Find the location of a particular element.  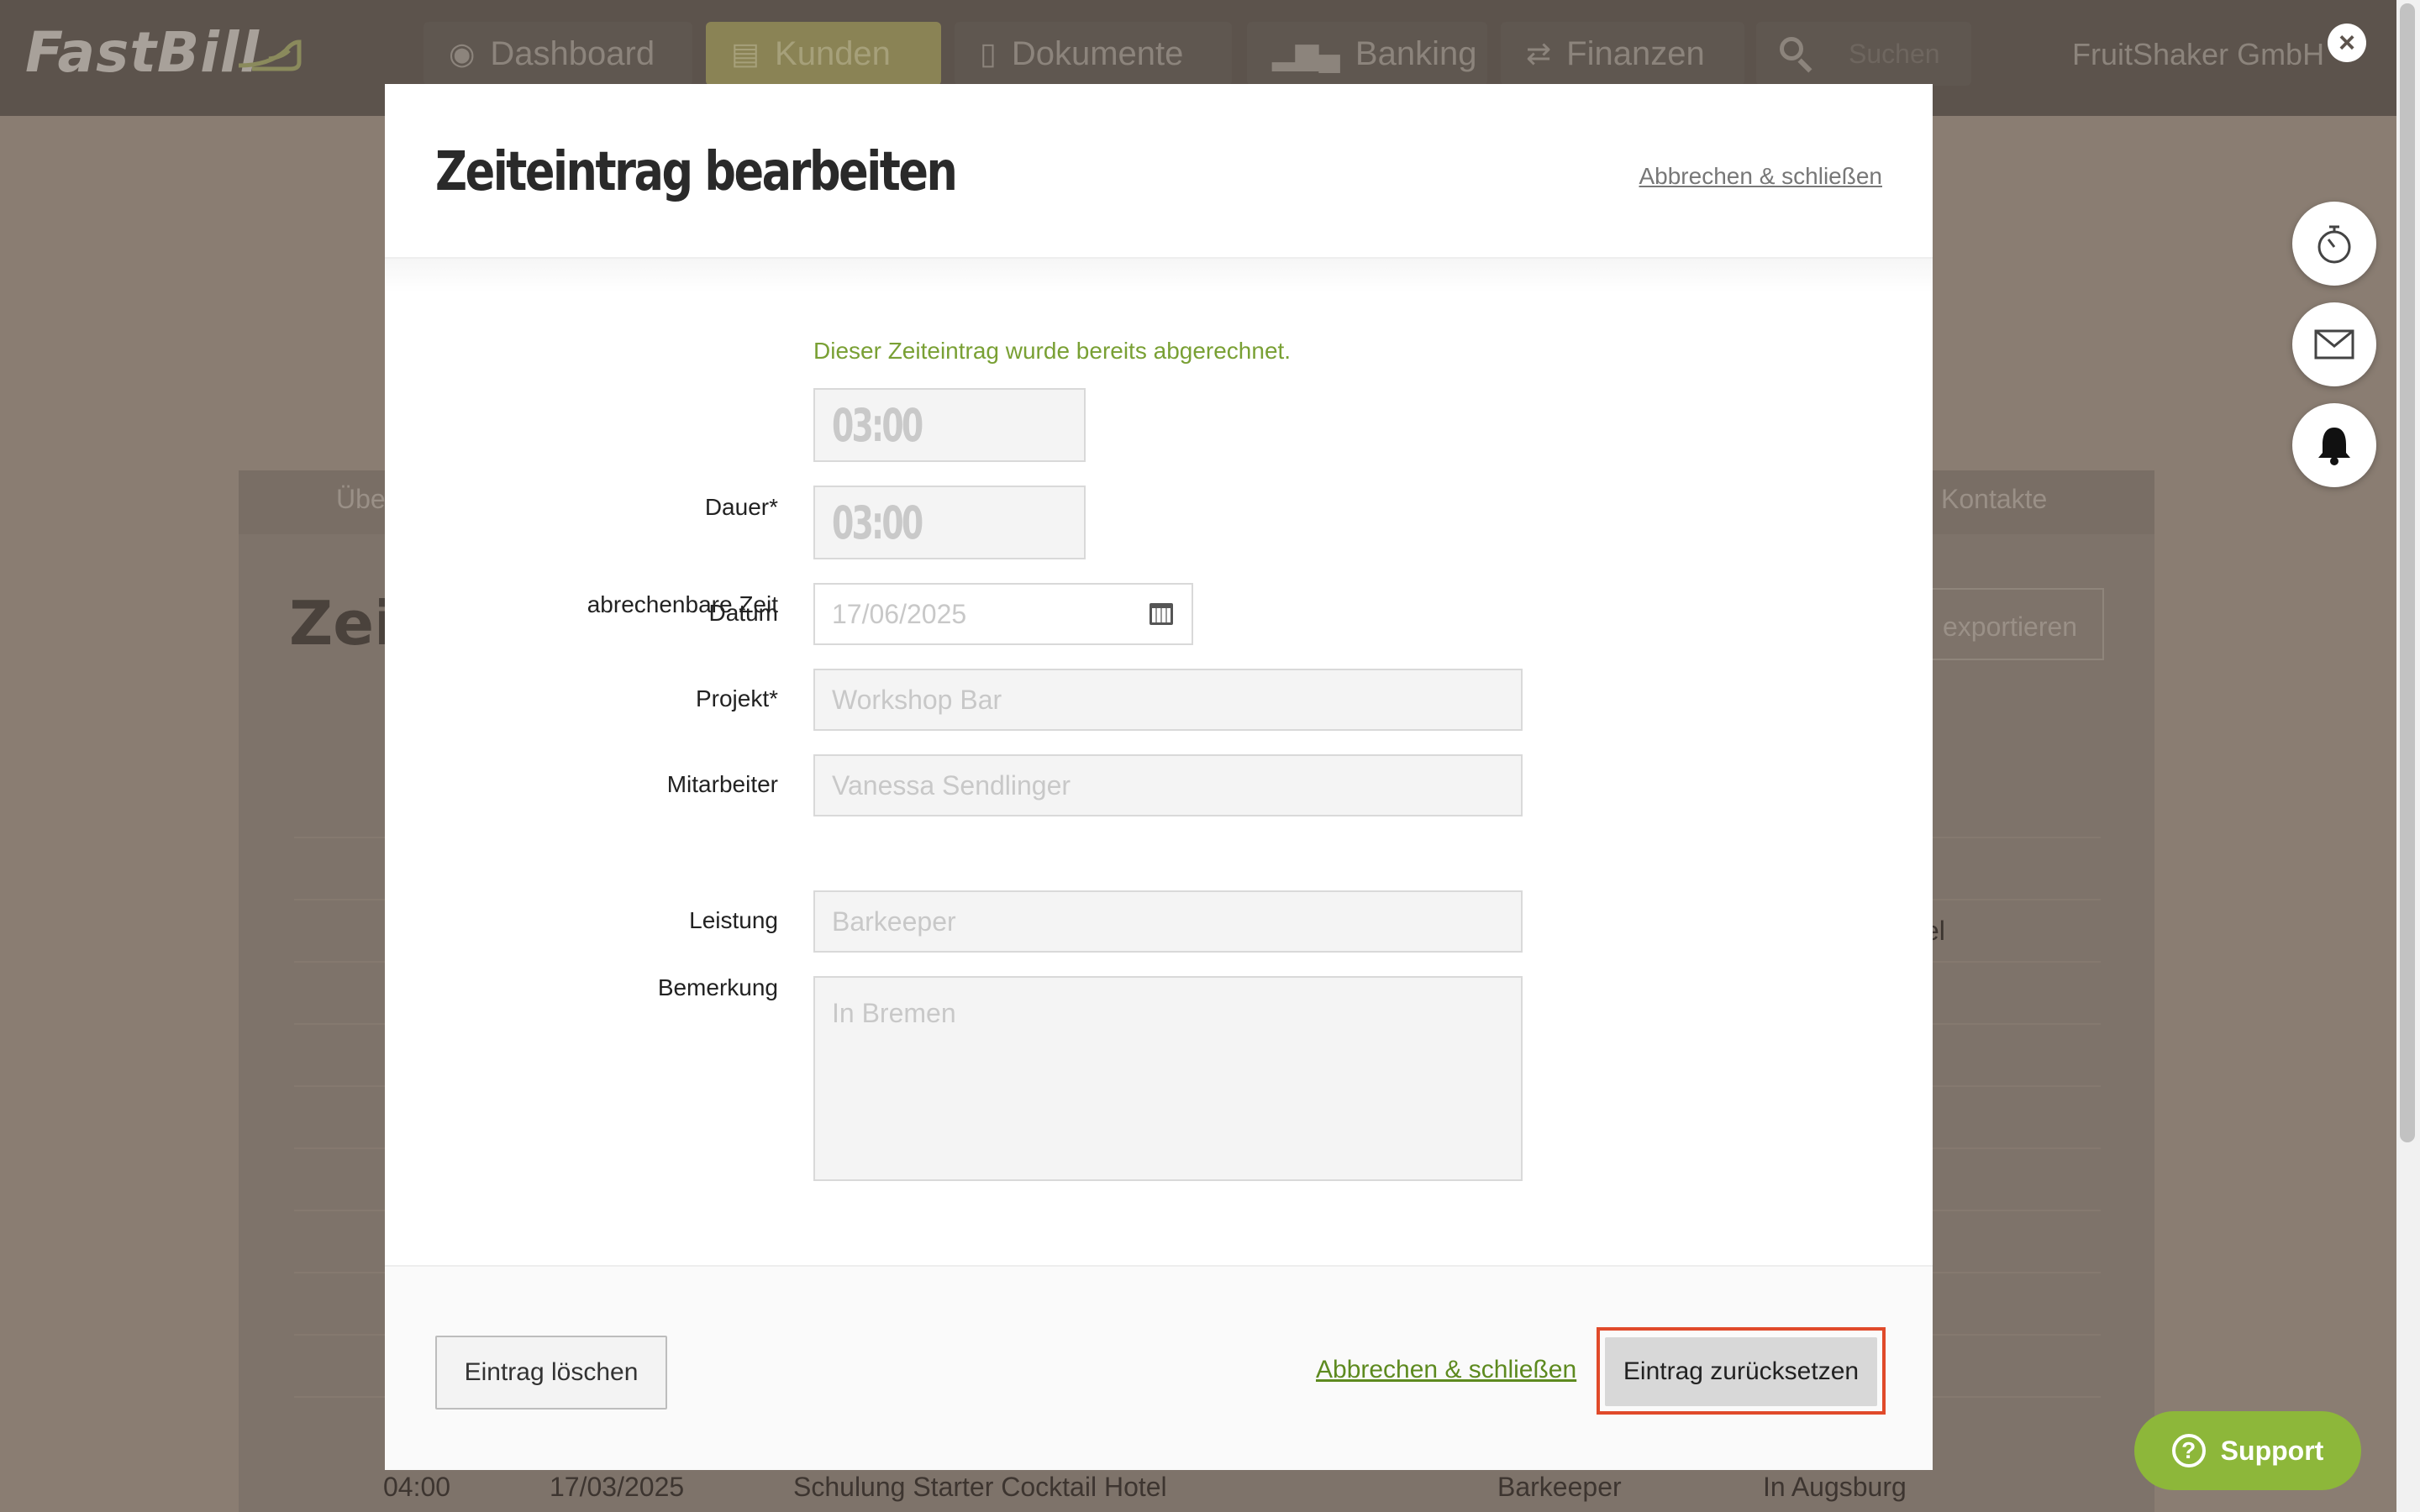

arrows-icon: ⇄ is located at coordinates (1539, 53).